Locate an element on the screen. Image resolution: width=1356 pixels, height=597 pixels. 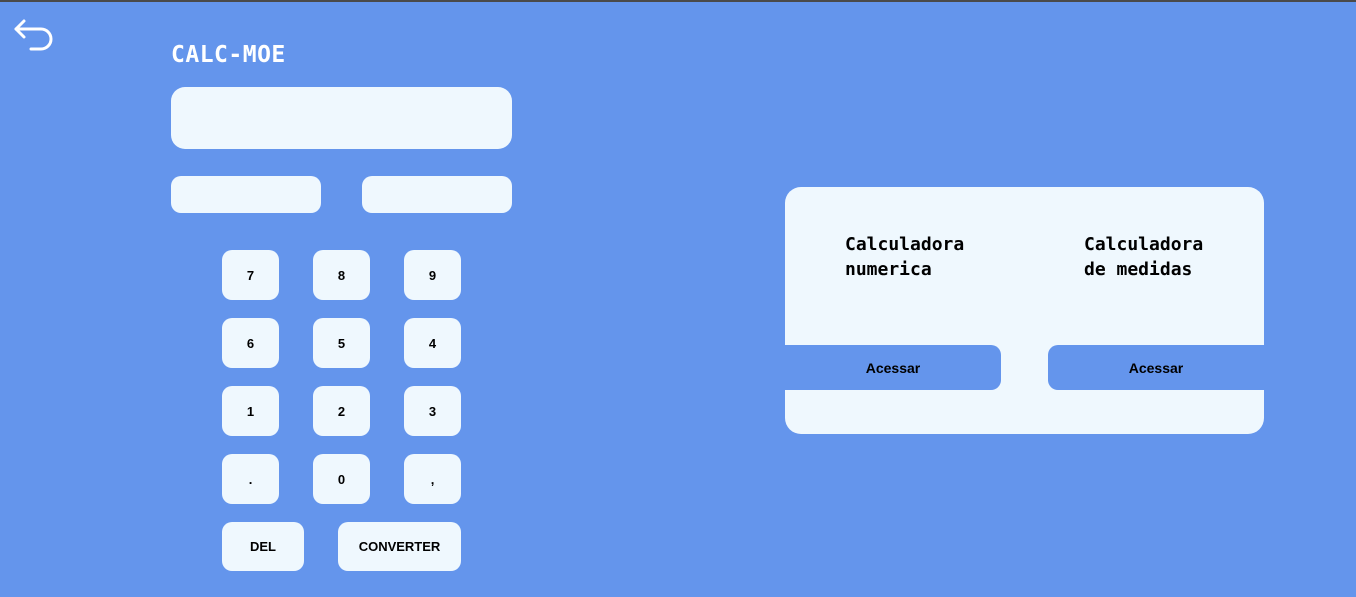
key-7: 7 is located at coordinates (250, 275).